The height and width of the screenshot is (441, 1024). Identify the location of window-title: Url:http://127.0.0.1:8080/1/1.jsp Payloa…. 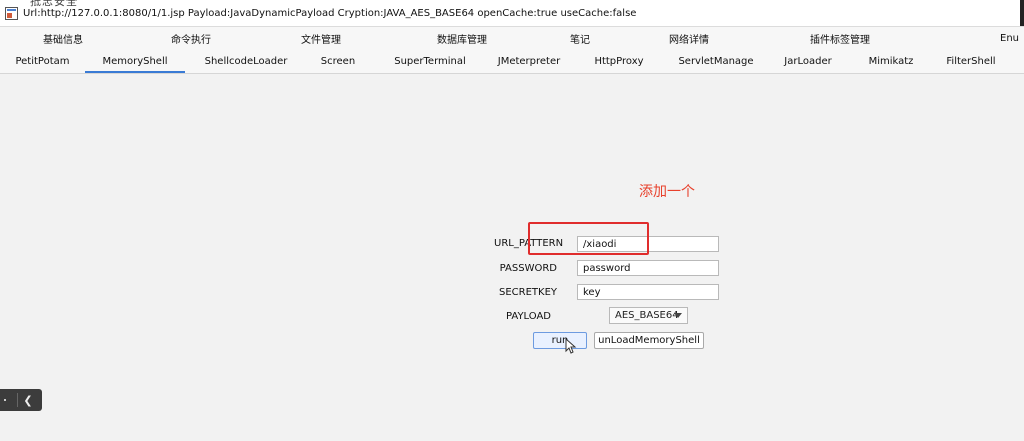
(330, 13).